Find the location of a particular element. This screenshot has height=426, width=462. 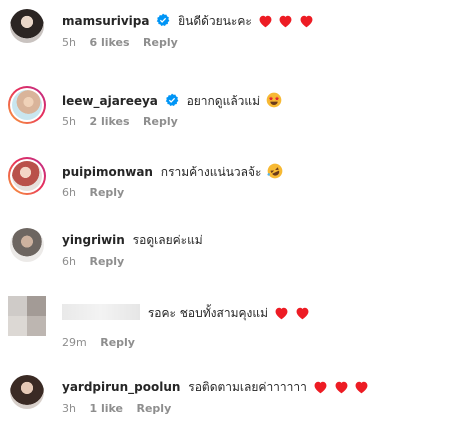

comment-line: mamsurivipa ยินดีด้วยนะคะ is located at coordinates (188, 21).